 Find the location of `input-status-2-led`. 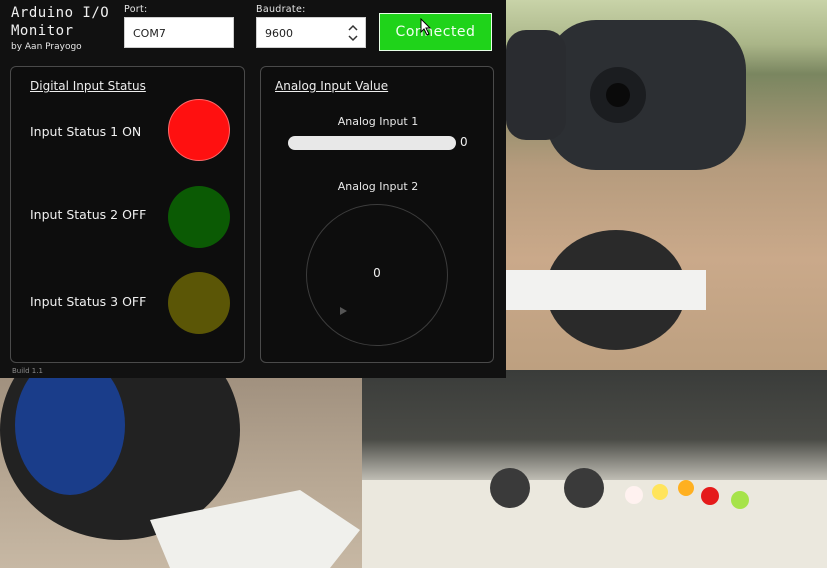

input-status-2-led is located at coordinates (199, 217).